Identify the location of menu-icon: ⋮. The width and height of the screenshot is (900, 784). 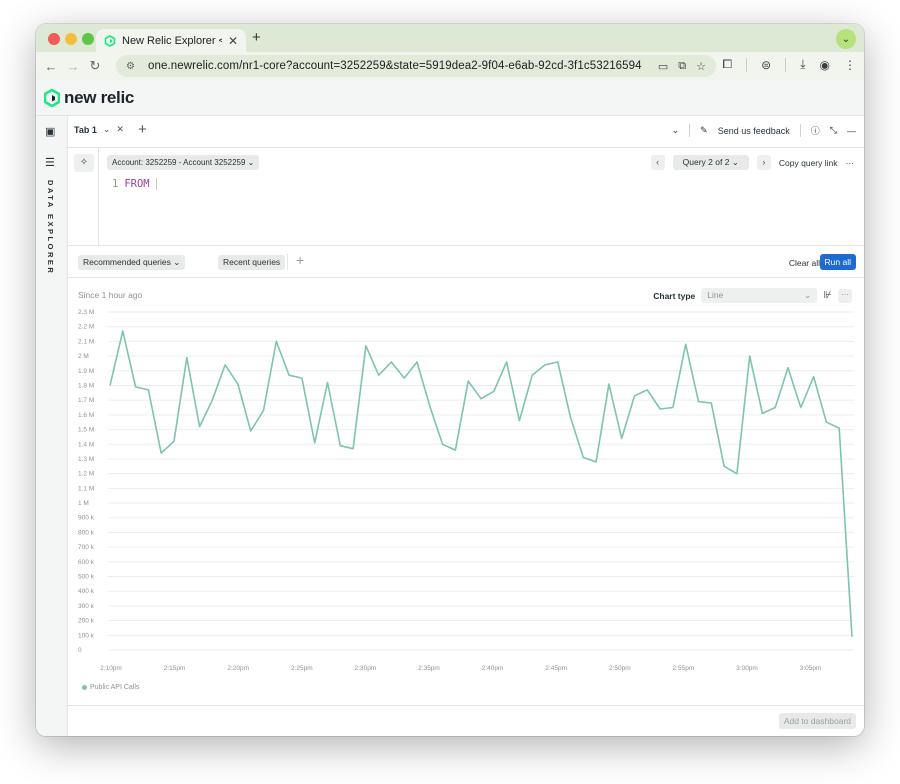
(850, 65).